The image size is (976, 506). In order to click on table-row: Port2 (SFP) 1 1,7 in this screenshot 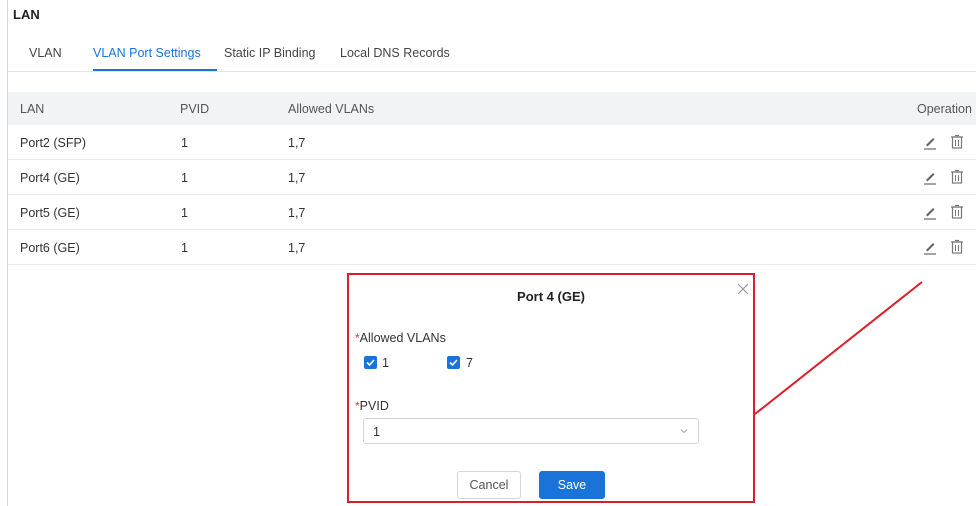, I will do `click(492, 142)`.